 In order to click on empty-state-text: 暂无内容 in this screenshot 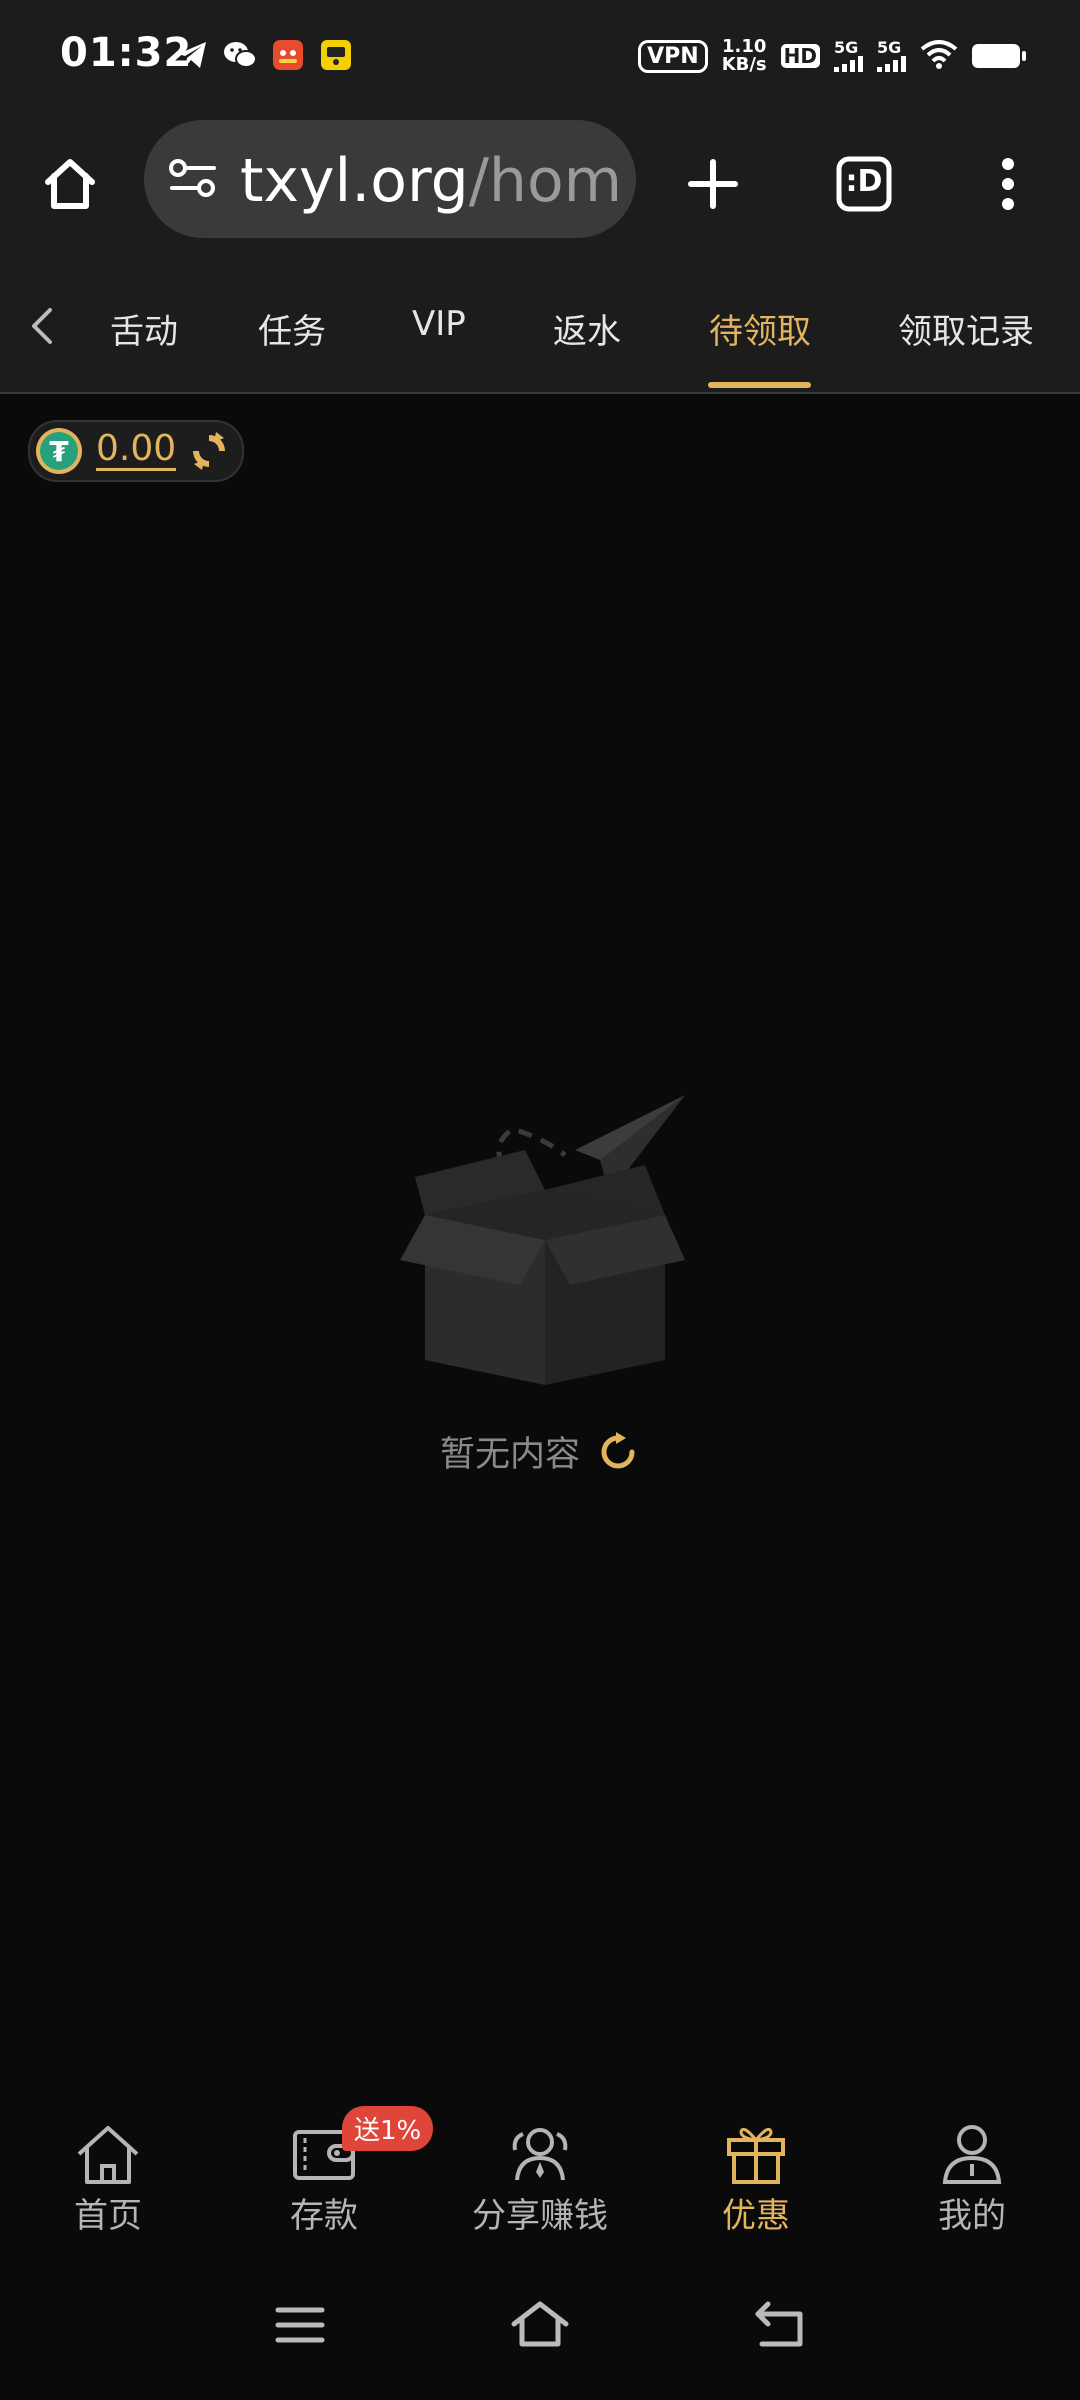, I will do `click(509, 1455)`.